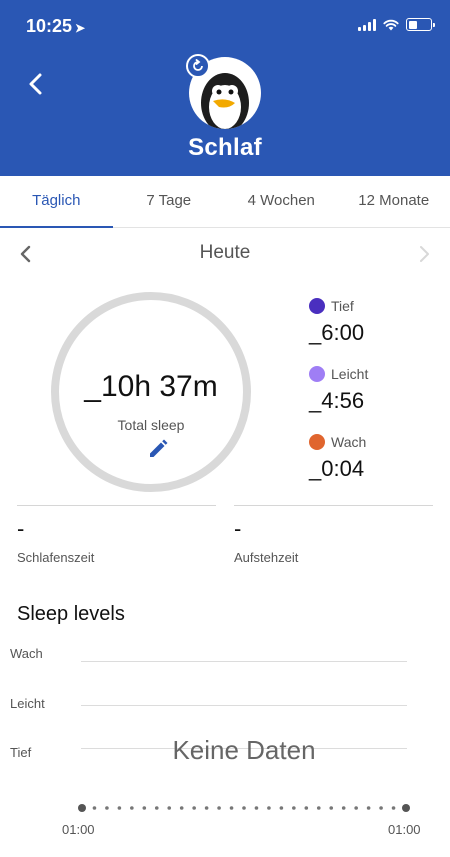  Describe the element at coordinates (391, 24) in the screenshot. I see `wifi-icon` at that location.